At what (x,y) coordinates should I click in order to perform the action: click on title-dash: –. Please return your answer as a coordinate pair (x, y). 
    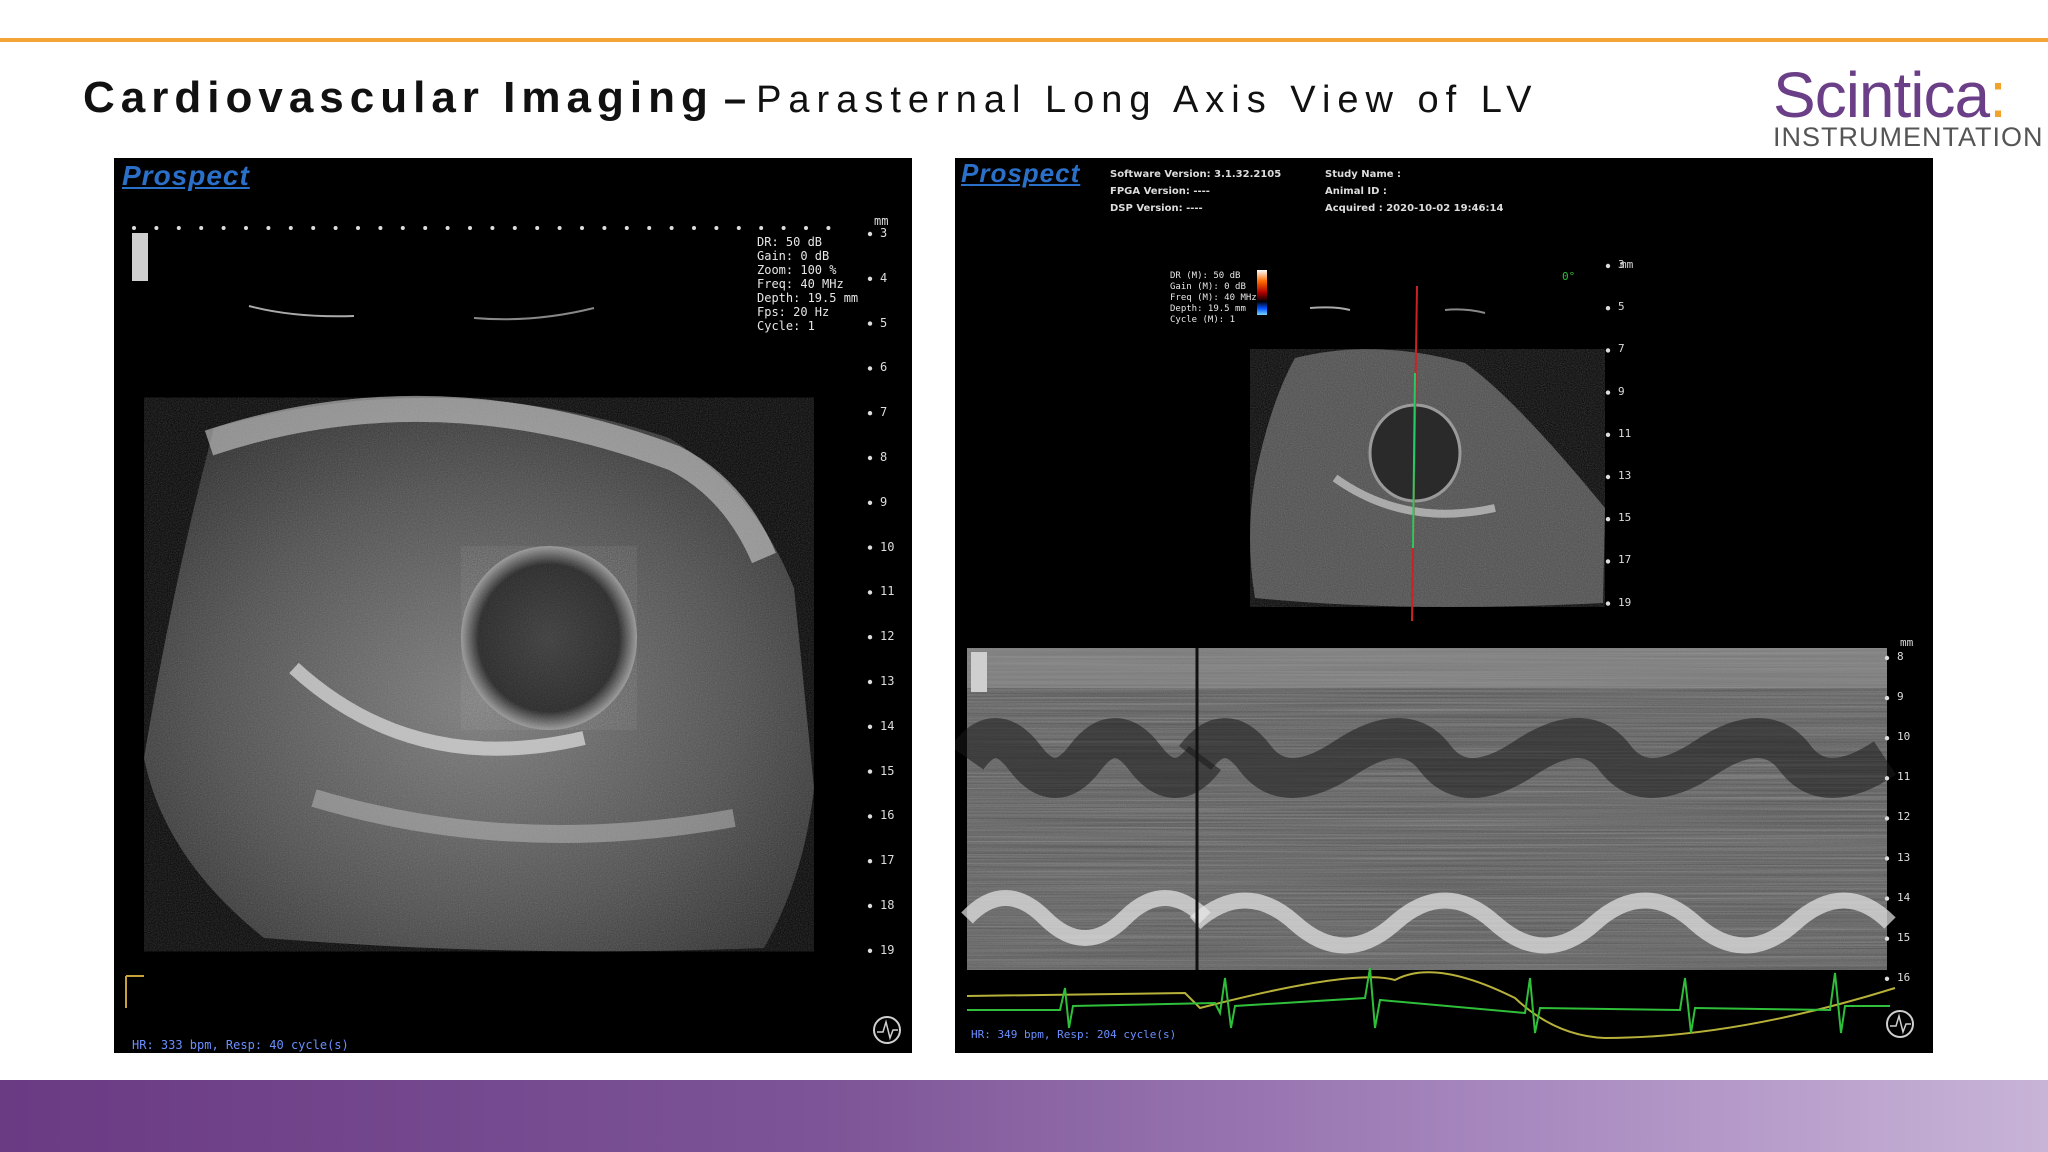
    Looking at the image, I should click on (735, 99).